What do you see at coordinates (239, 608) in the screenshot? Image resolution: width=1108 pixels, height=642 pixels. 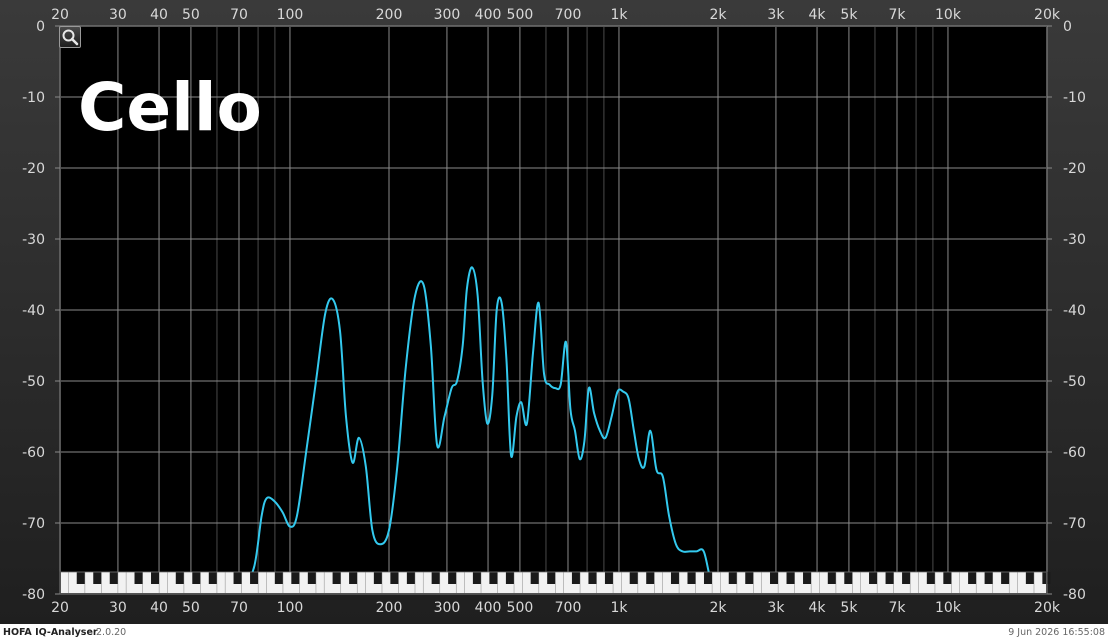 I see `x-tick-label-bottom: 70` at bounding box center [239, 608].